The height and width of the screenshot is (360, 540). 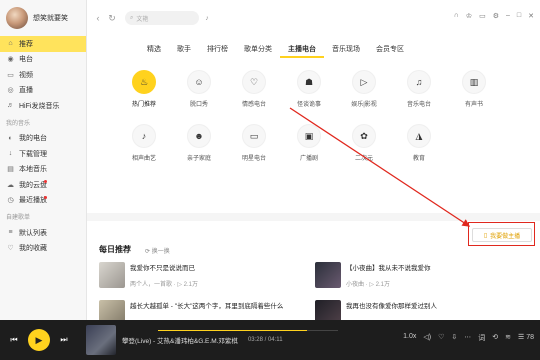 What do you see at coordinates (376, 310) in the screenshot?
I see `rec-item-4: 我再也没有像爱你那样爱过别人` at bounding box center [376, 310].